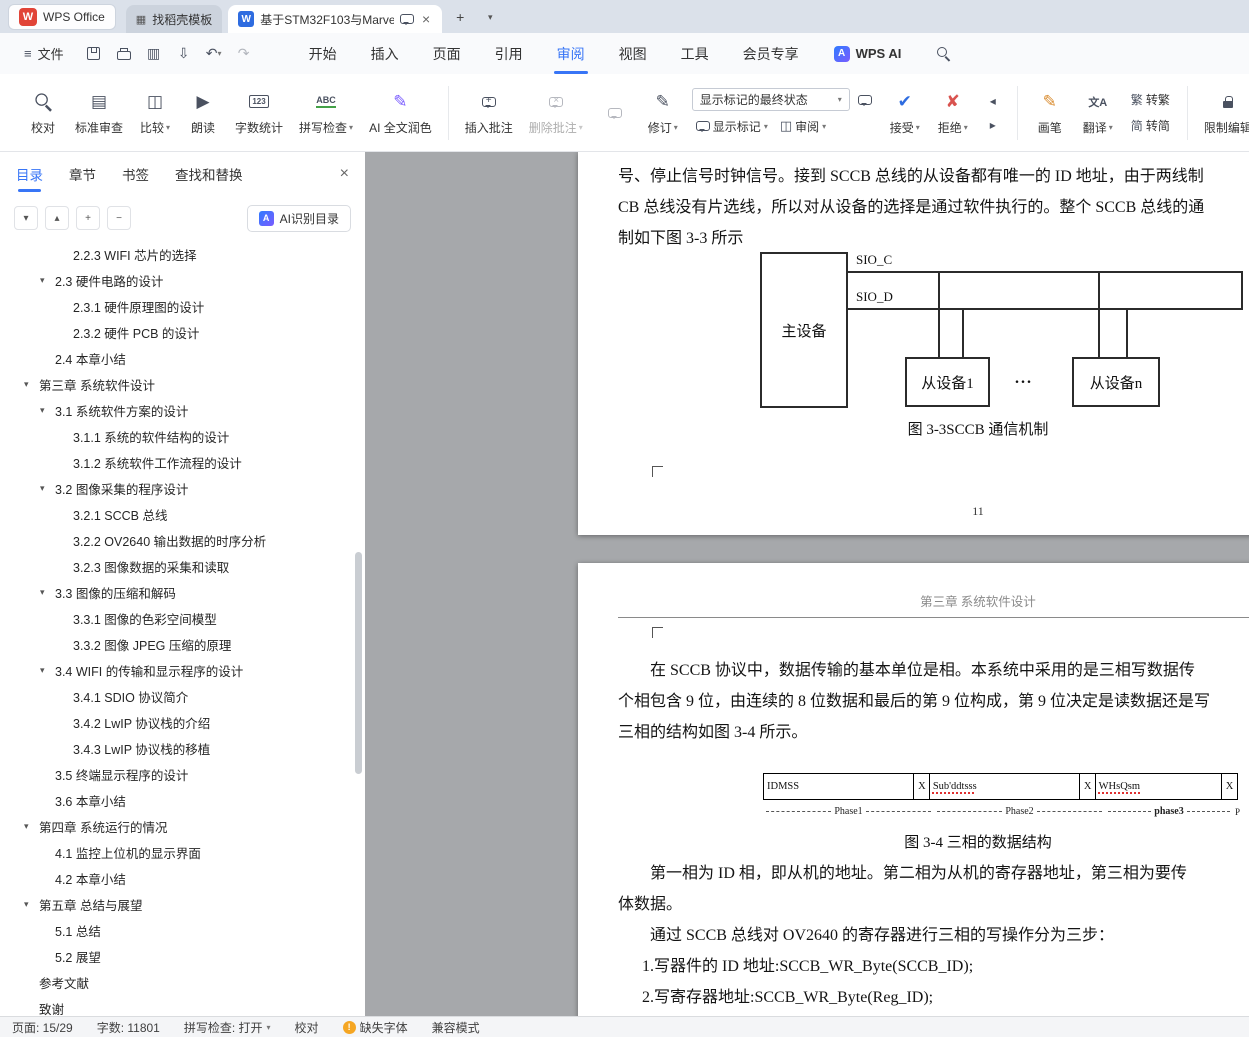  What do you see at coordinates (214, 54) in the screenshot?
I see `undo-button: ↶ ▾` at bounding box center [214, 54].